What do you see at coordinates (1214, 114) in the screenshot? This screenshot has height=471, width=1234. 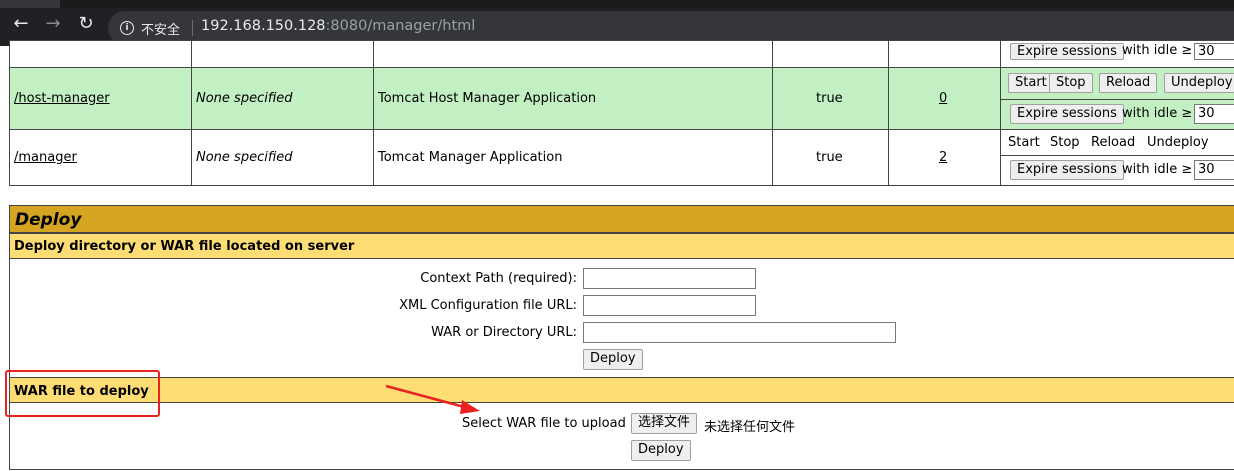 I see `host-manager-idle-input: 30` at bounding box center [1214, 114].